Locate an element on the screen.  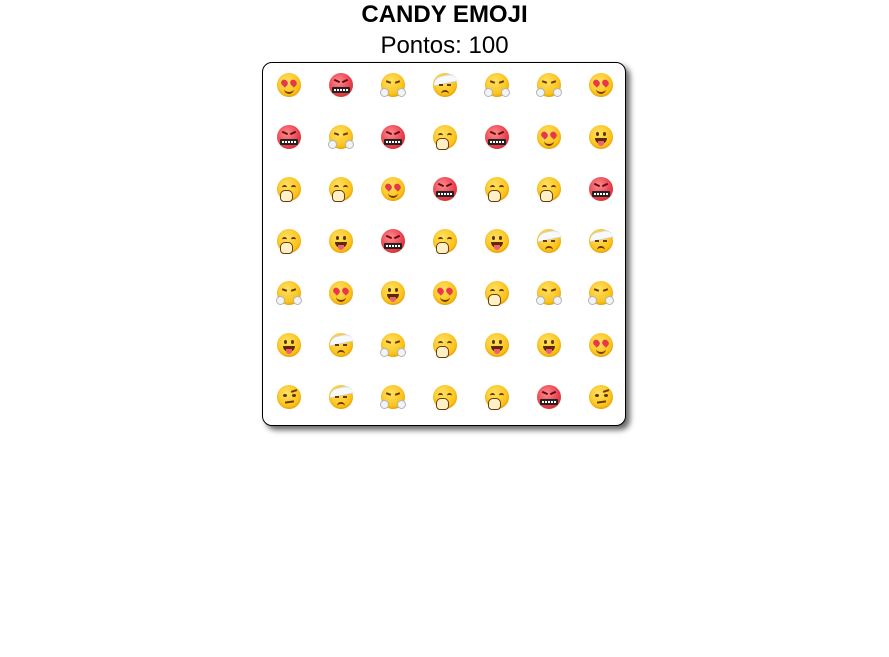
skeptical-raised-eyebrow-emoji is located at coordinates (289, 397).